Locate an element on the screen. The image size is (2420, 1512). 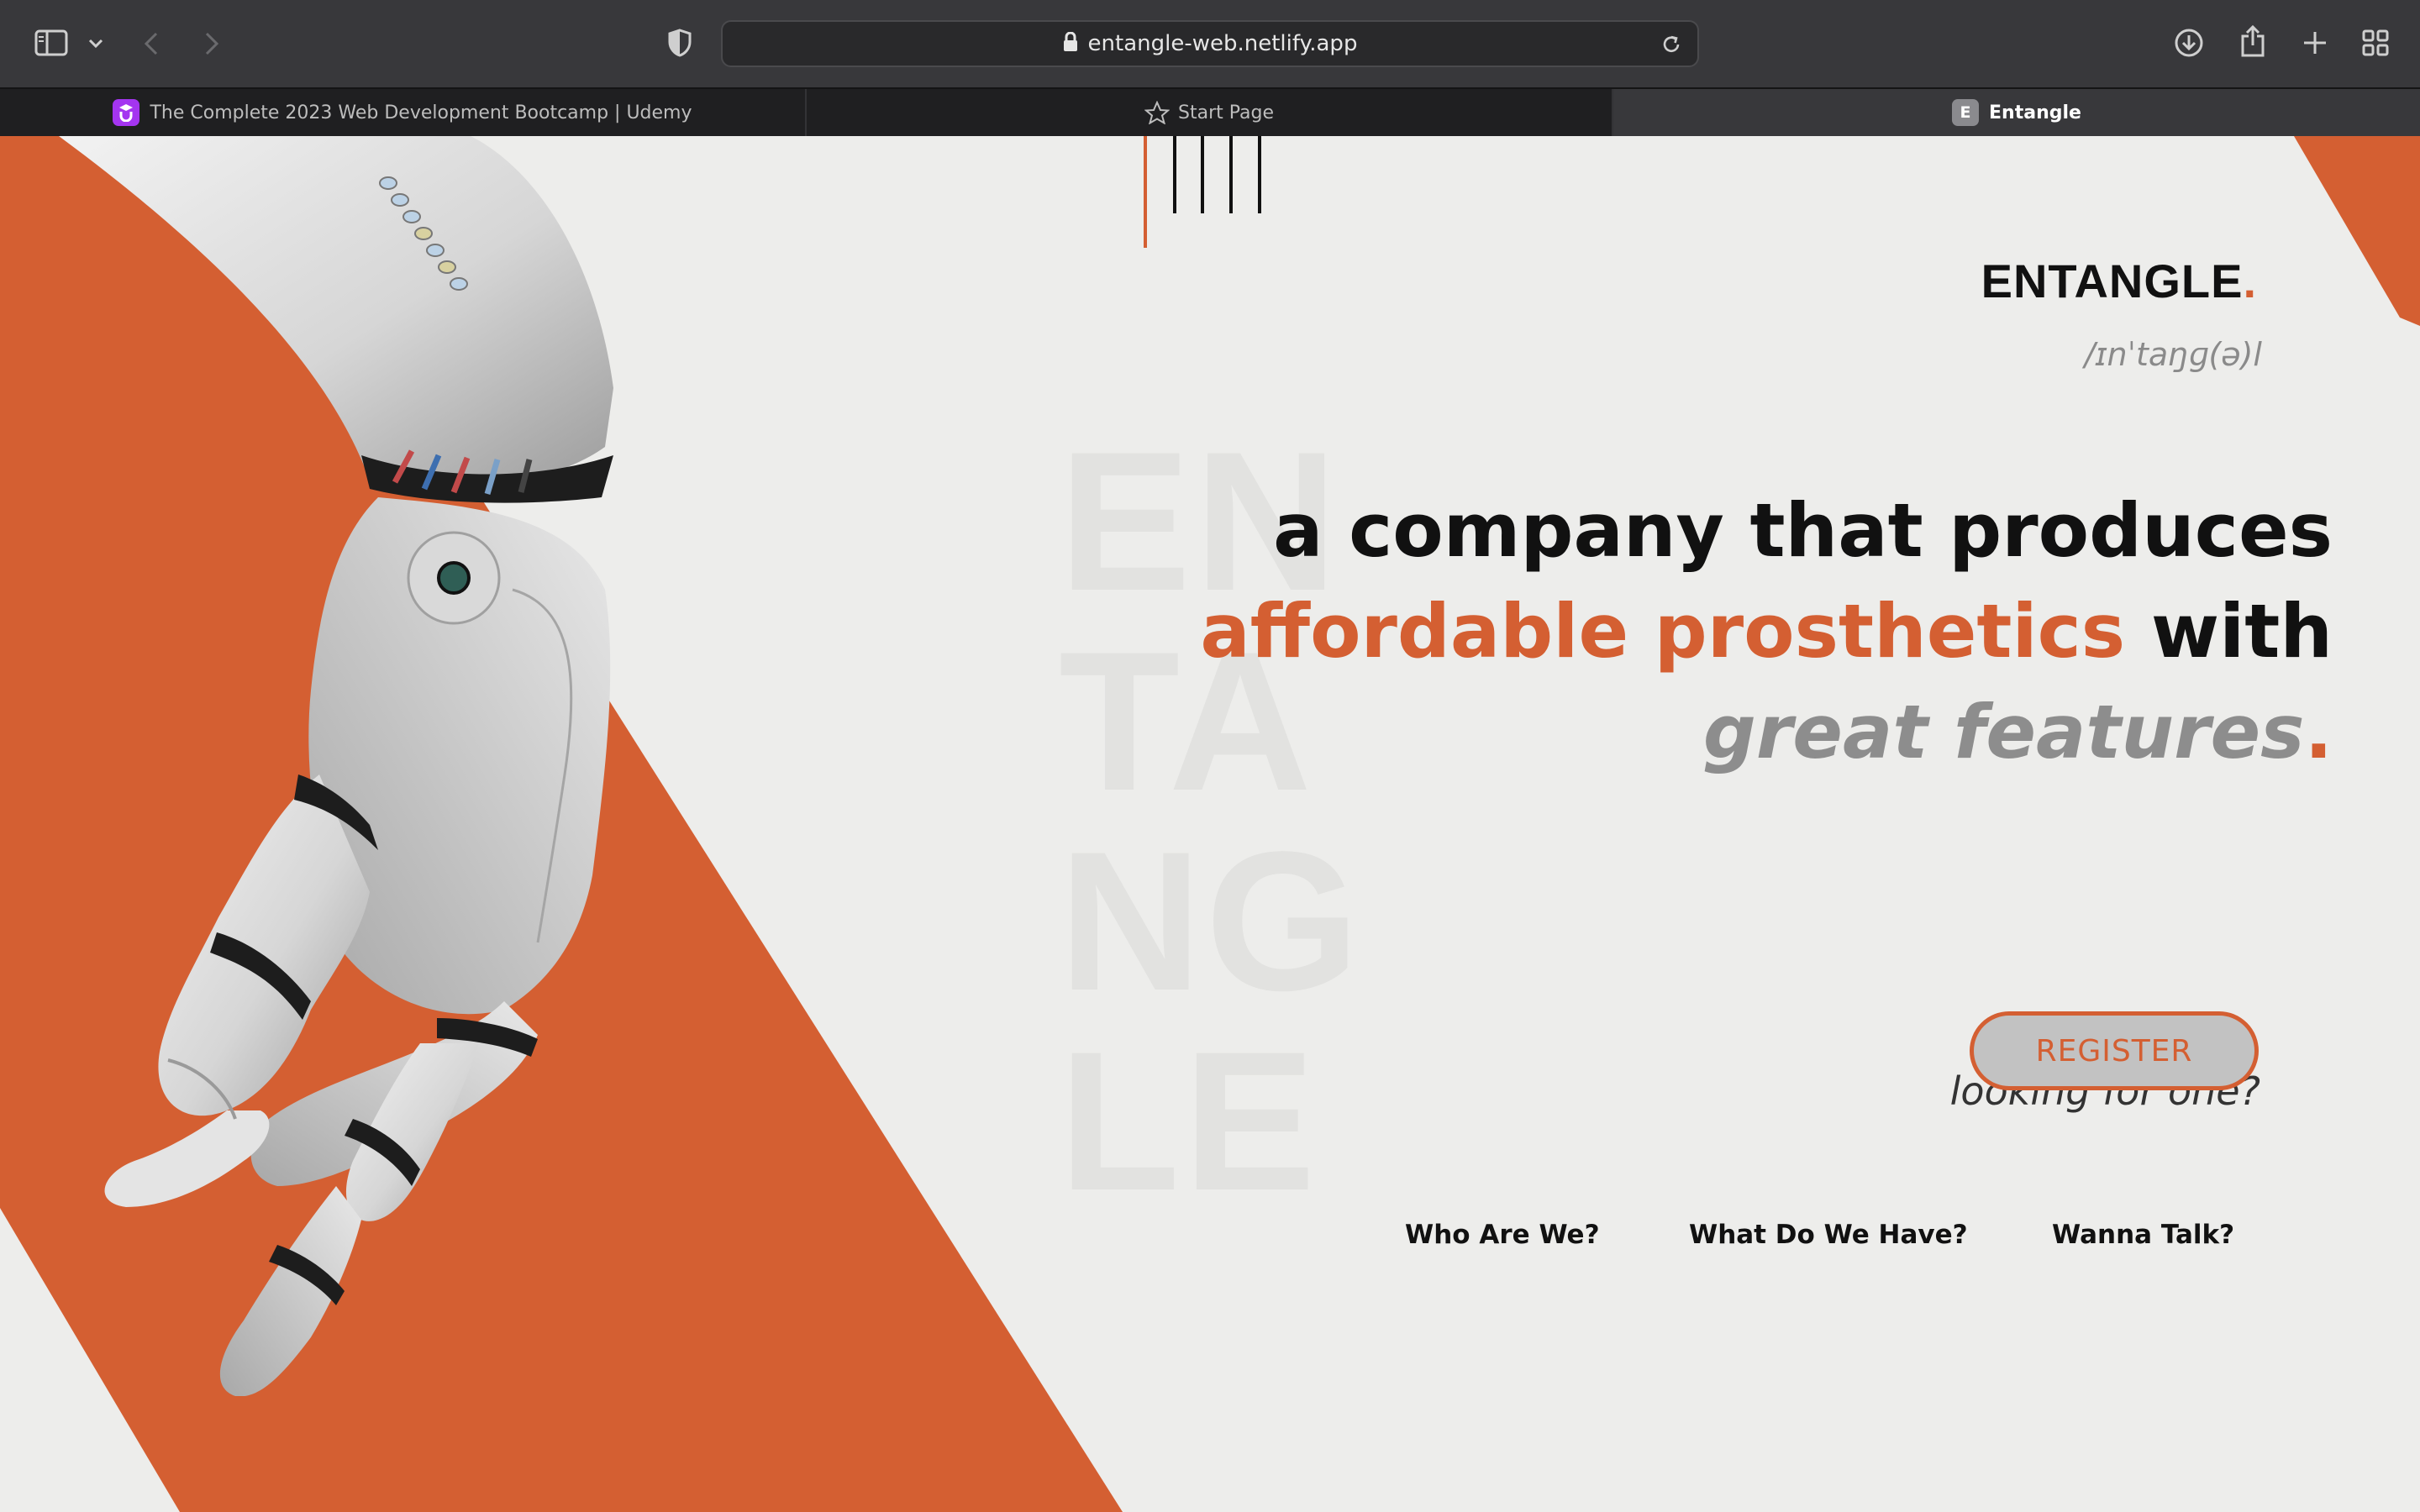
headline-line-3: great features. is located at coordinates (1766, 732).